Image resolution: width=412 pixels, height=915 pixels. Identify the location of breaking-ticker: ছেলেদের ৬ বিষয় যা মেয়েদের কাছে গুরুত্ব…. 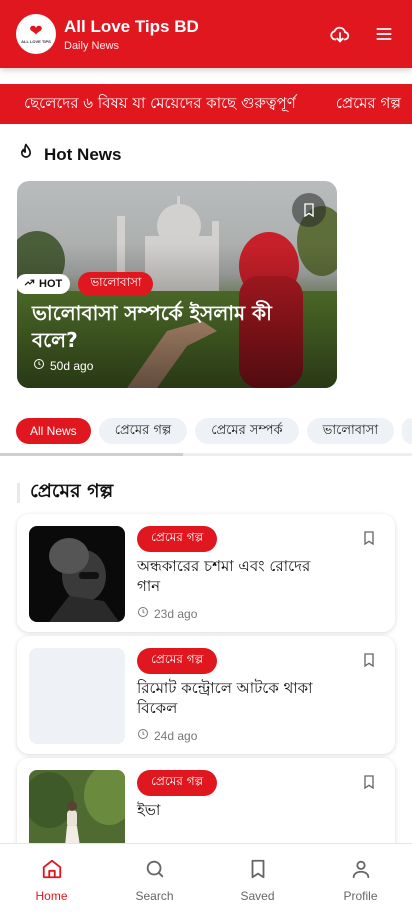
(206, 104).